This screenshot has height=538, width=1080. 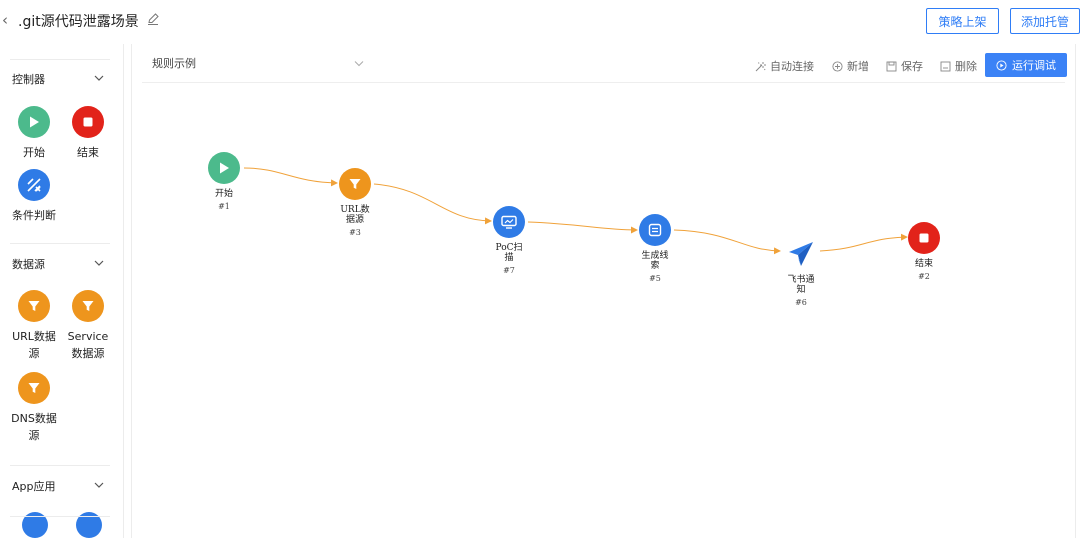 I want to click on palette-item-service-datasource: Service数据源, so click(x=88, y=326).